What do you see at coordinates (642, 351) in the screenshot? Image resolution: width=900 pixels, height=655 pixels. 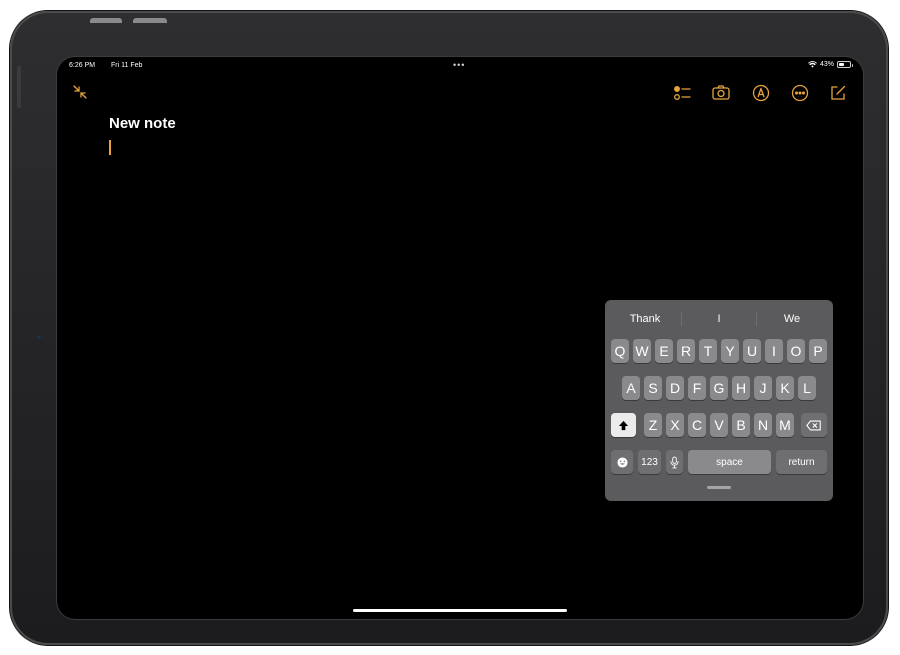 I see `key-w: W` at bounding box center [642, 351].